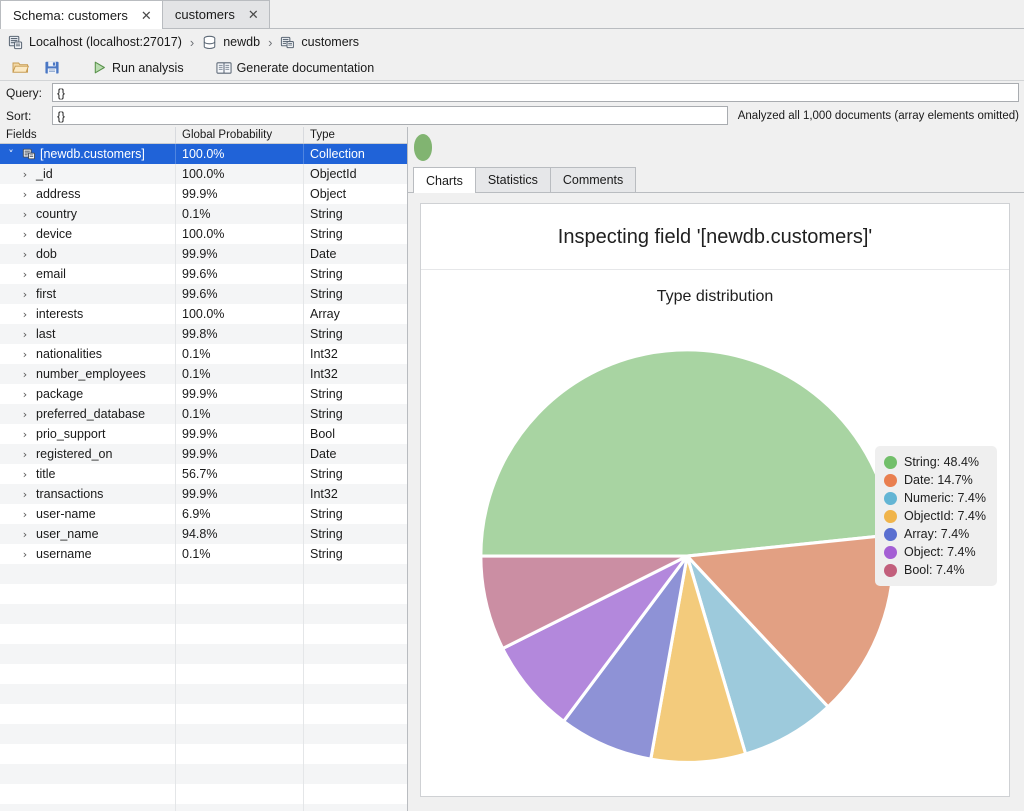 The height and width of the screenshot is (811, 1024). I want to click on table-row: › interests 100.0% Array, so click(203, 314).